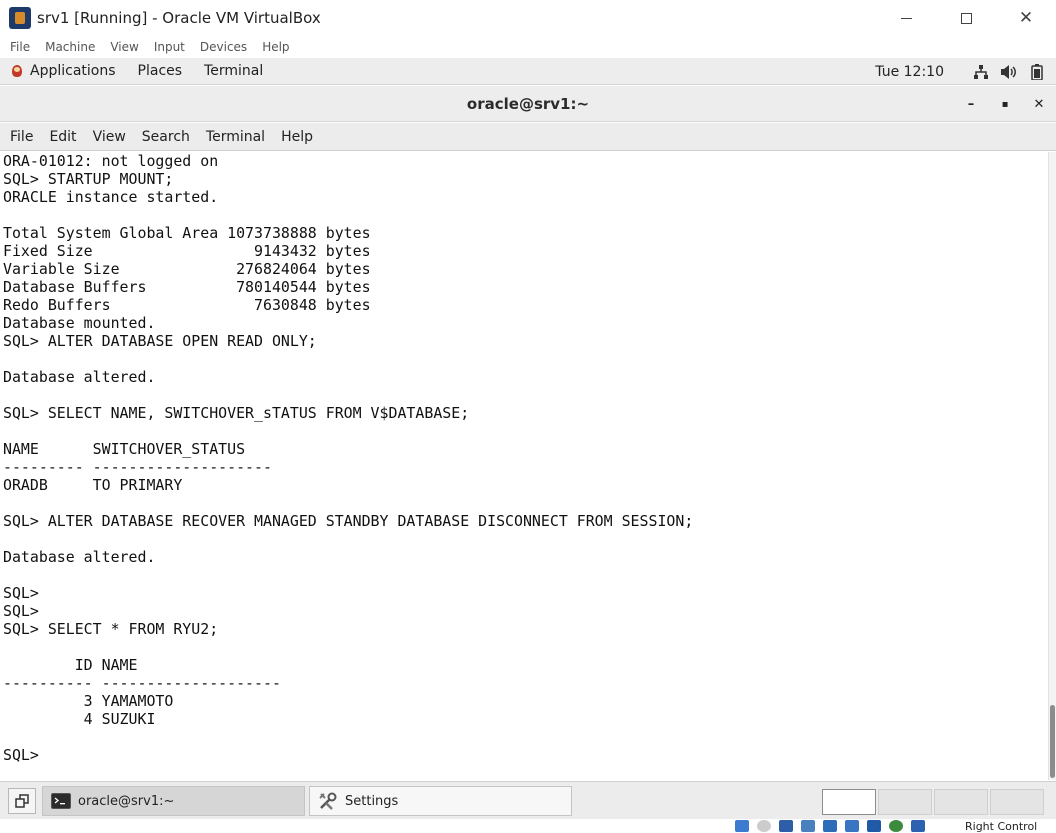  I want to click on bottom-taskbar: oracle@srv1:~ Settings, so click(528, 800).